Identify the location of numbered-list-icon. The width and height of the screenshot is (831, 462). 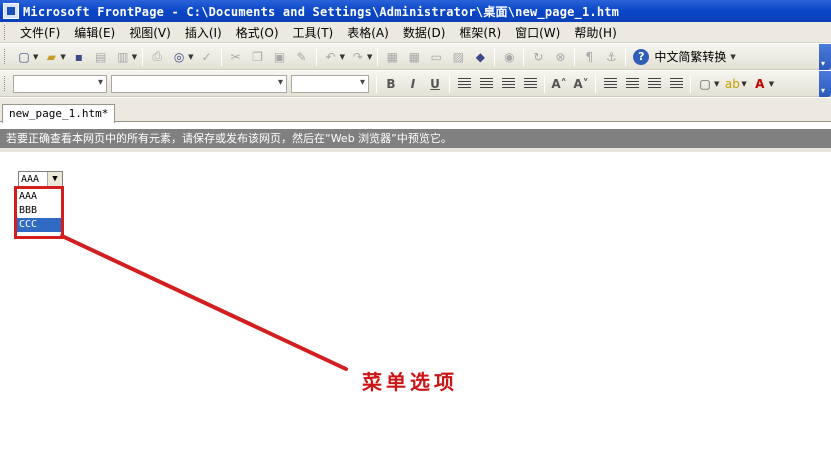
(610, 84).